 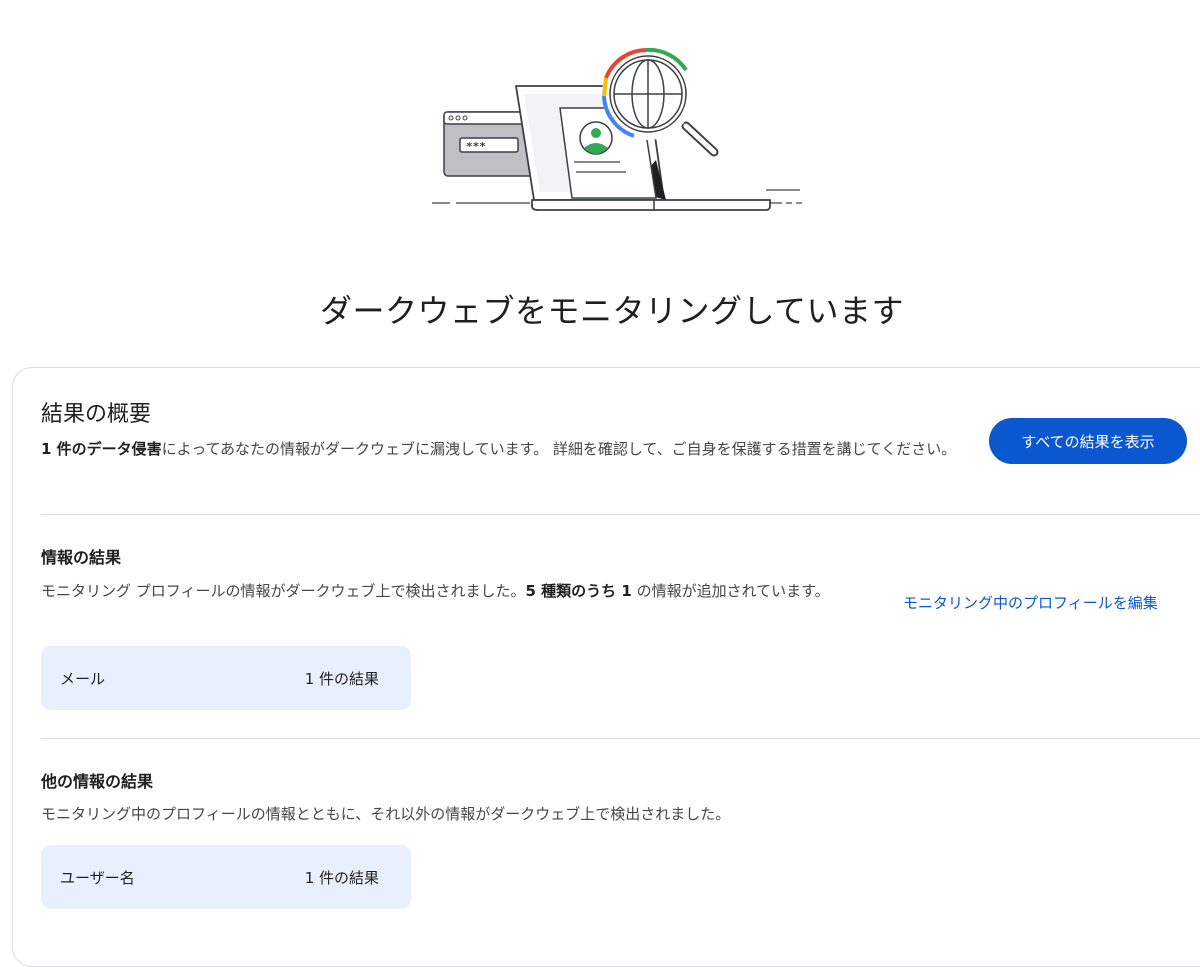 I want to click on info-results-description-text: モニタリング プロフィールの情報がダークウェブ上で検出されました。, so click(x=283, y=591).